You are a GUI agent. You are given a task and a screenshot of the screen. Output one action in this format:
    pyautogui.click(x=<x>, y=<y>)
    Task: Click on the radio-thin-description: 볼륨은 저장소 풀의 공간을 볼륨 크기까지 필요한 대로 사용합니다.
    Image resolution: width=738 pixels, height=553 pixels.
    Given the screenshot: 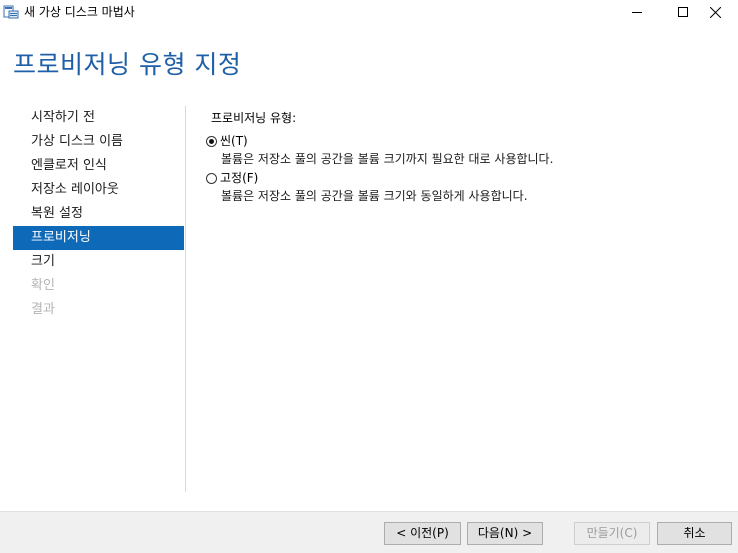 What is the action you would take?
    pyautogui.click(x=387, y=159)
    